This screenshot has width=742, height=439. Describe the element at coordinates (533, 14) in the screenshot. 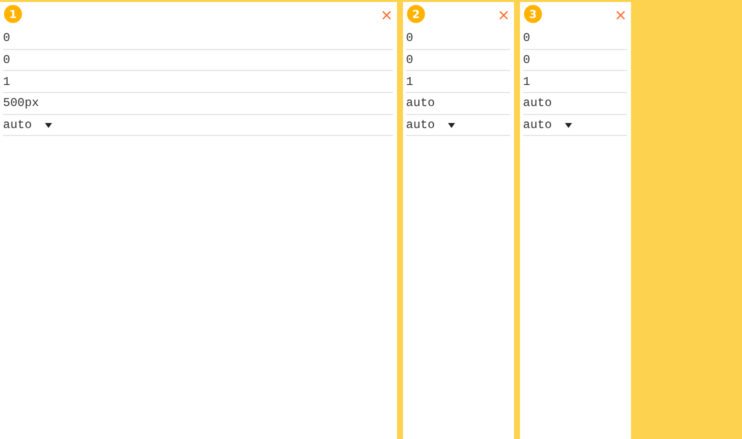

I see `number-badge: 3` at that location.